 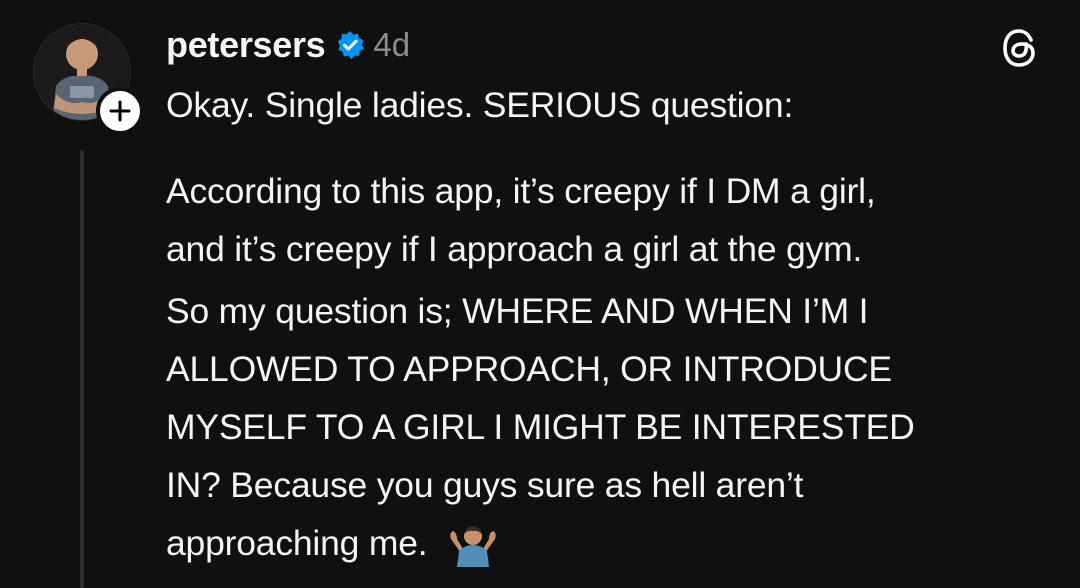 What do you see at coordinates (246, 45) in the screenshot?
I see `username: petersers` at bounding box center [246, 45].